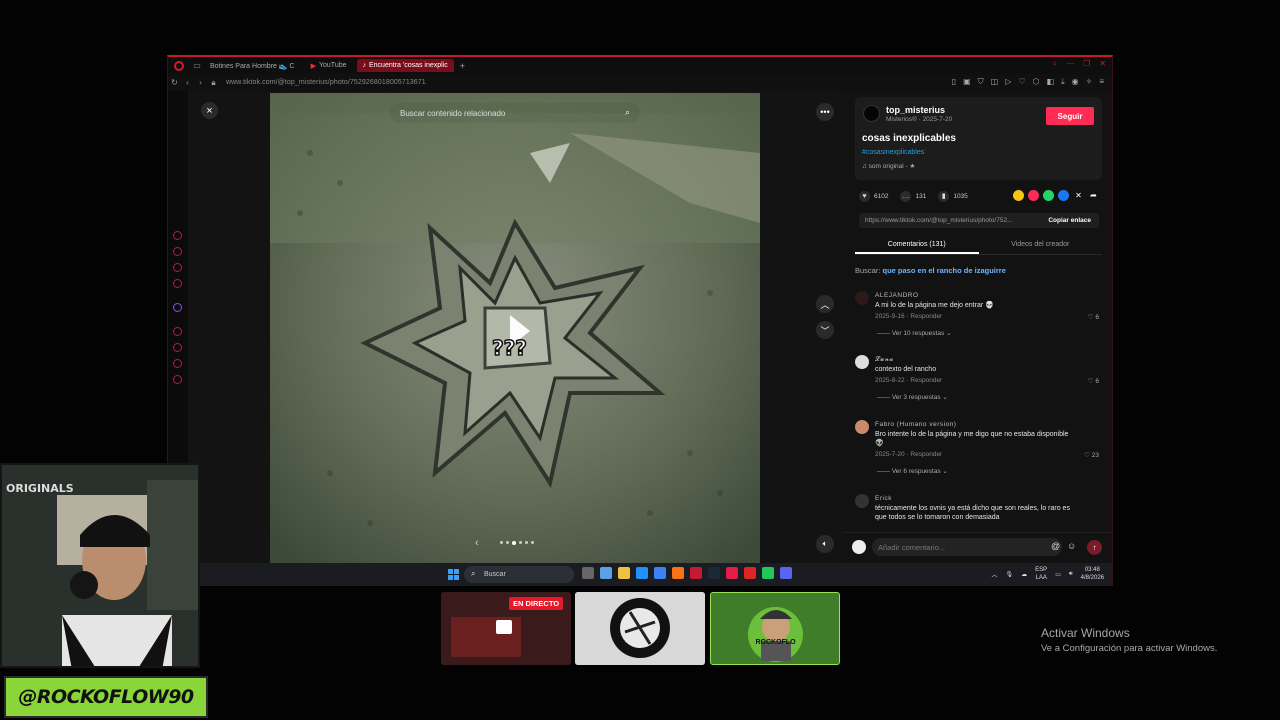  I want to click on file-explorer-icon, so click(624, 573).